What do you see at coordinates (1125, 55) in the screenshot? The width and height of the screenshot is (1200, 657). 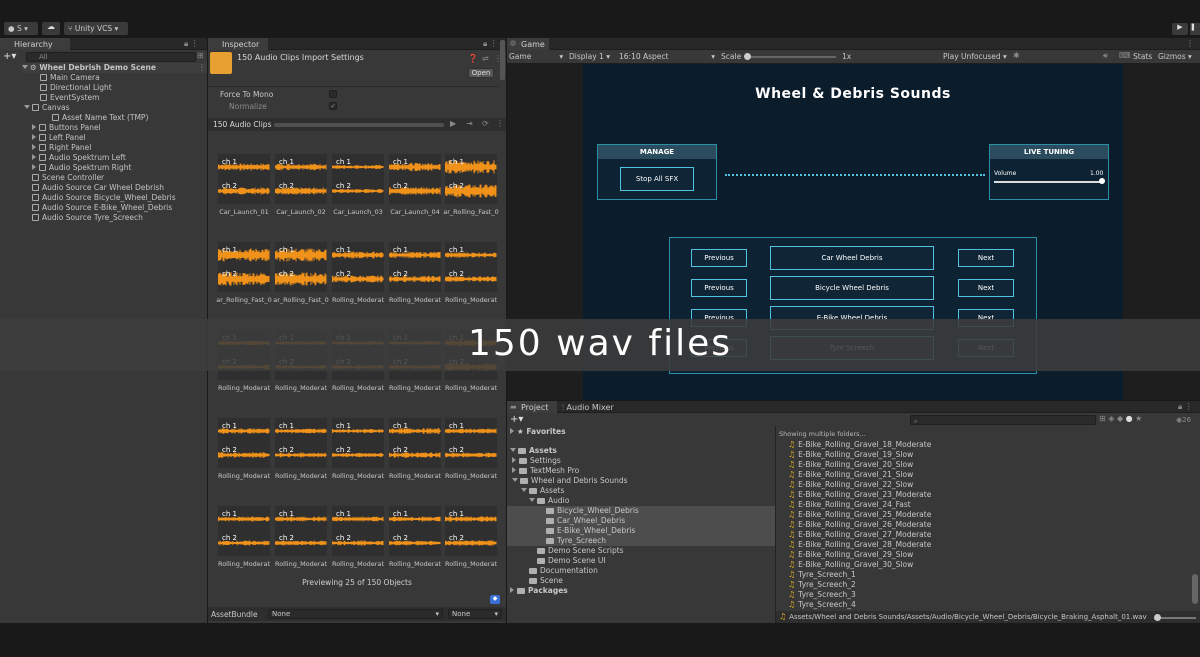 I see `keyboard-icon: ⌨` at bounding box center [1125, 55].